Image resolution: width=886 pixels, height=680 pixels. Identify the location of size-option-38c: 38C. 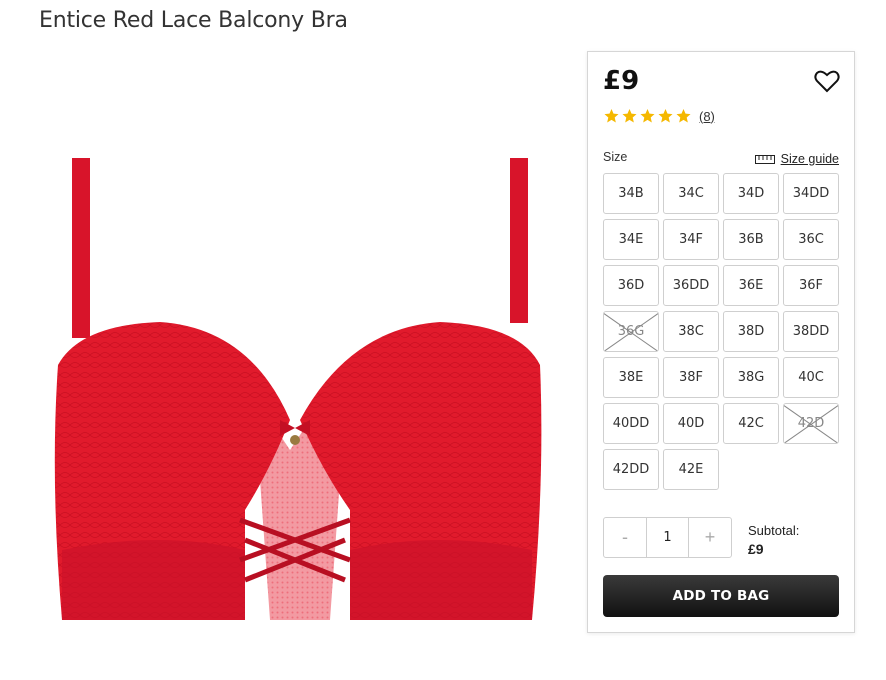
(691, 331).